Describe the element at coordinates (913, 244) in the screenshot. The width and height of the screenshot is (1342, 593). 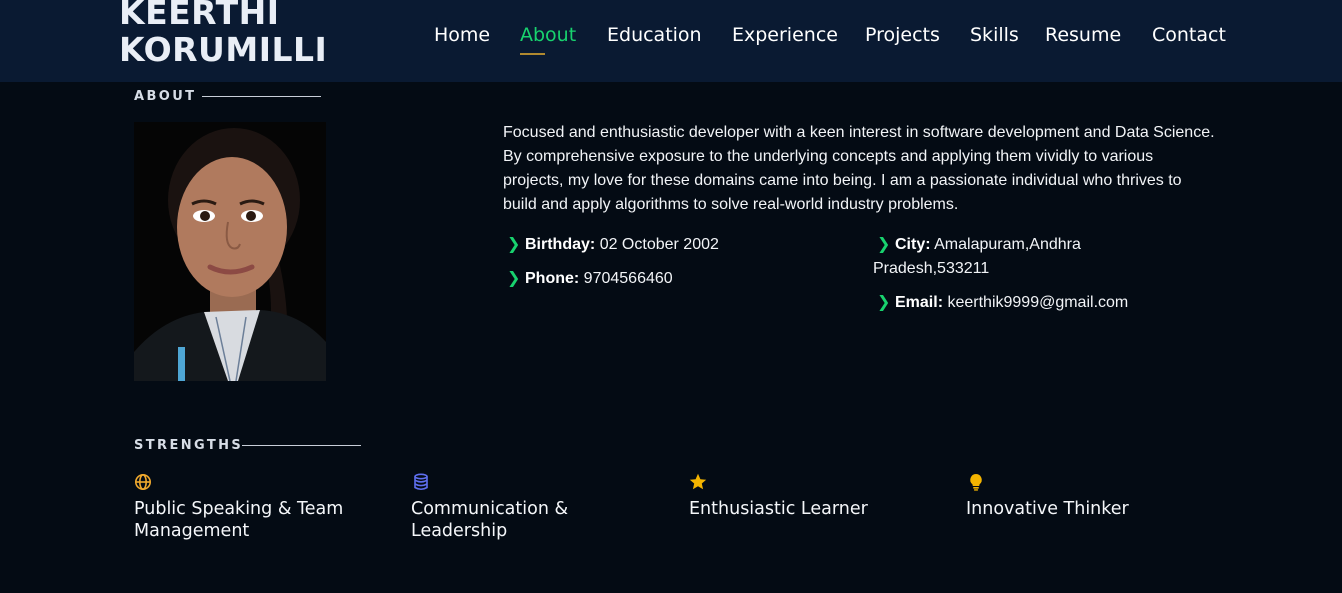
I see `city-label: City:` at that location.